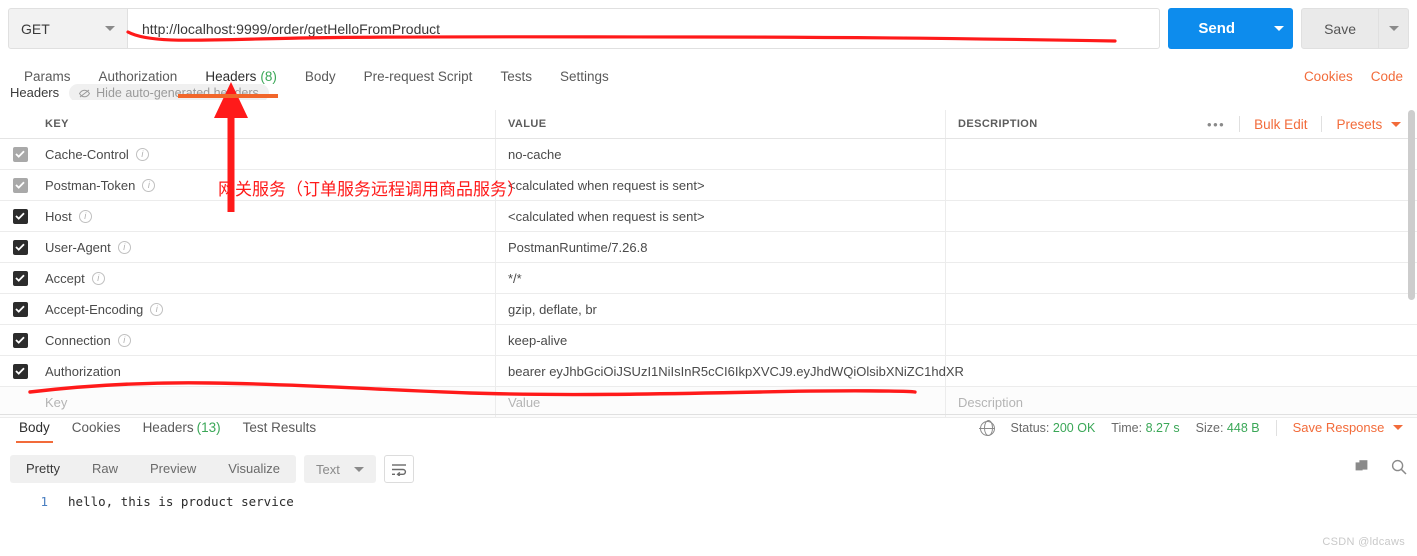 This screenshot has width=1417, height=556. What do you see at coordinates (1280, 124) in the screenshot?
I see `bulk-edit-button: Bulk Edit` at bounding box center [1280, 124].